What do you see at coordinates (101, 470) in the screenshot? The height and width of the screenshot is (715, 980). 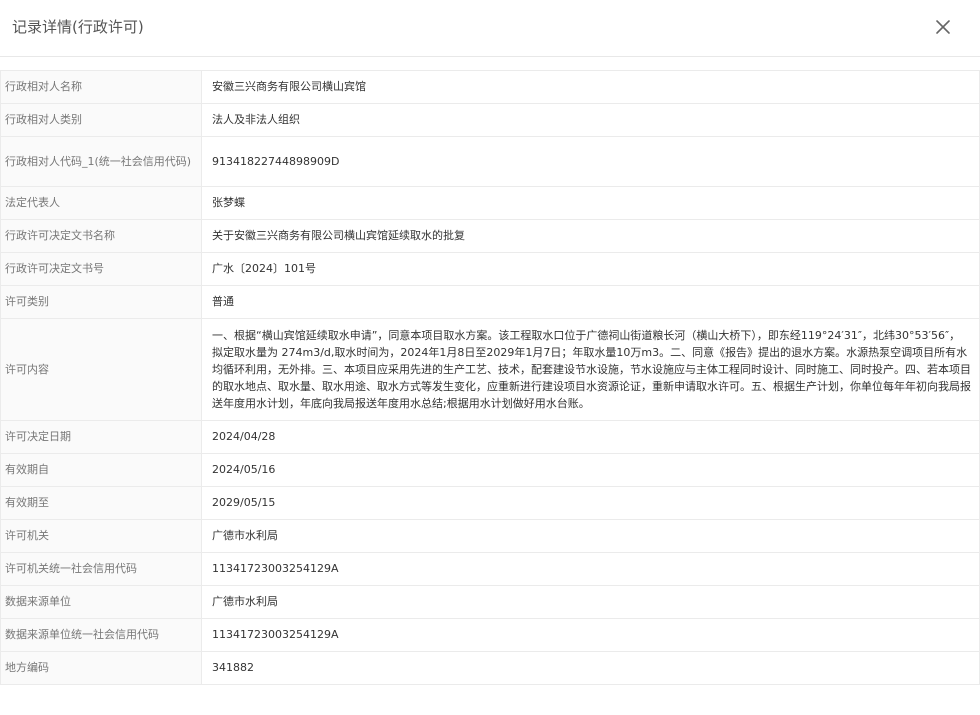 I see `field-label: 有效期自` at bounding box center [101, 470].